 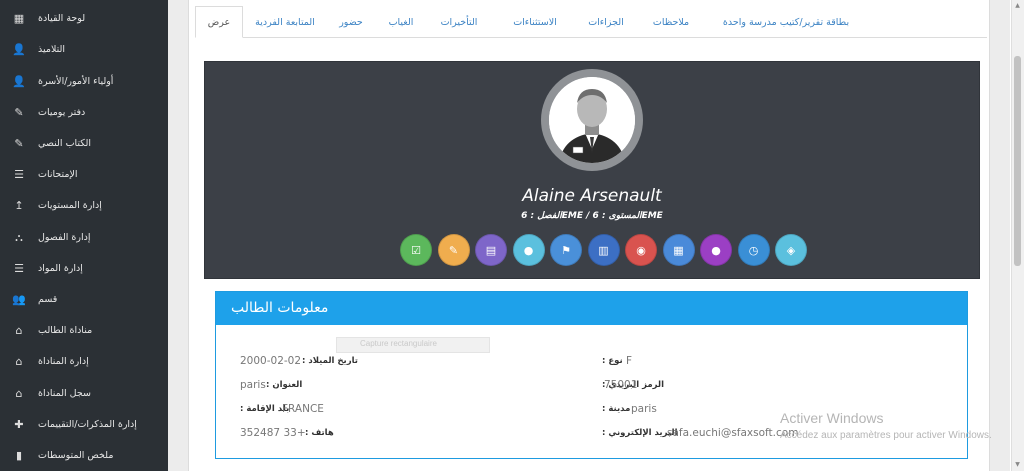 I want to click on tab-label: التأخيرات, so click(x=459, y=22).